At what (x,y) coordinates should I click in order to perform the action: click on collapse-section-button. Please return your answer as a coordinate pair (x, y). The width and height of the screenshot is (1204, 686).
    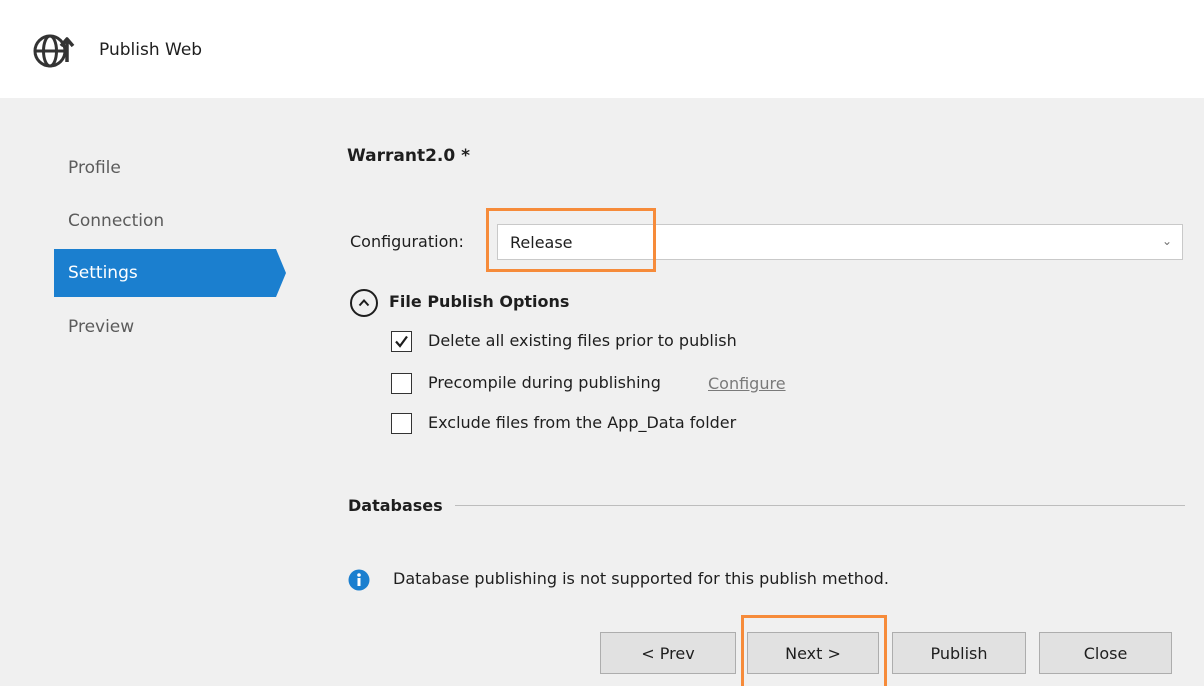
    Looking at the image, I should click on (364, 303).